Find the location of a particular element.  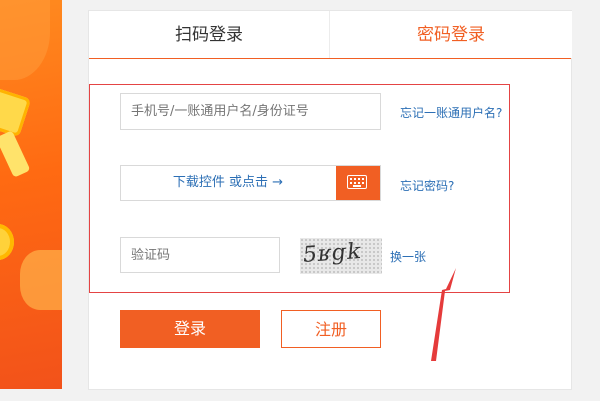

keyboard-button is located at coordinates (358, 183).